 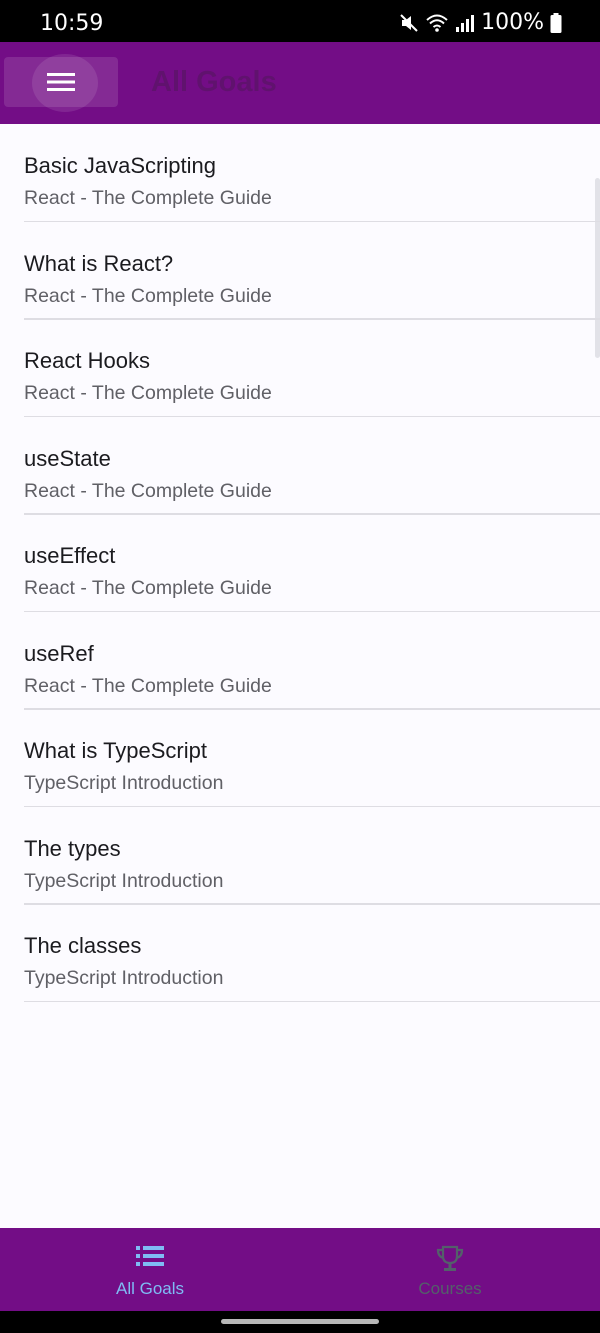 What do you see at coordinates (450, 1288) in the screenshot?
I see `tab-label: Courses` at bounding box center [450, 1288].